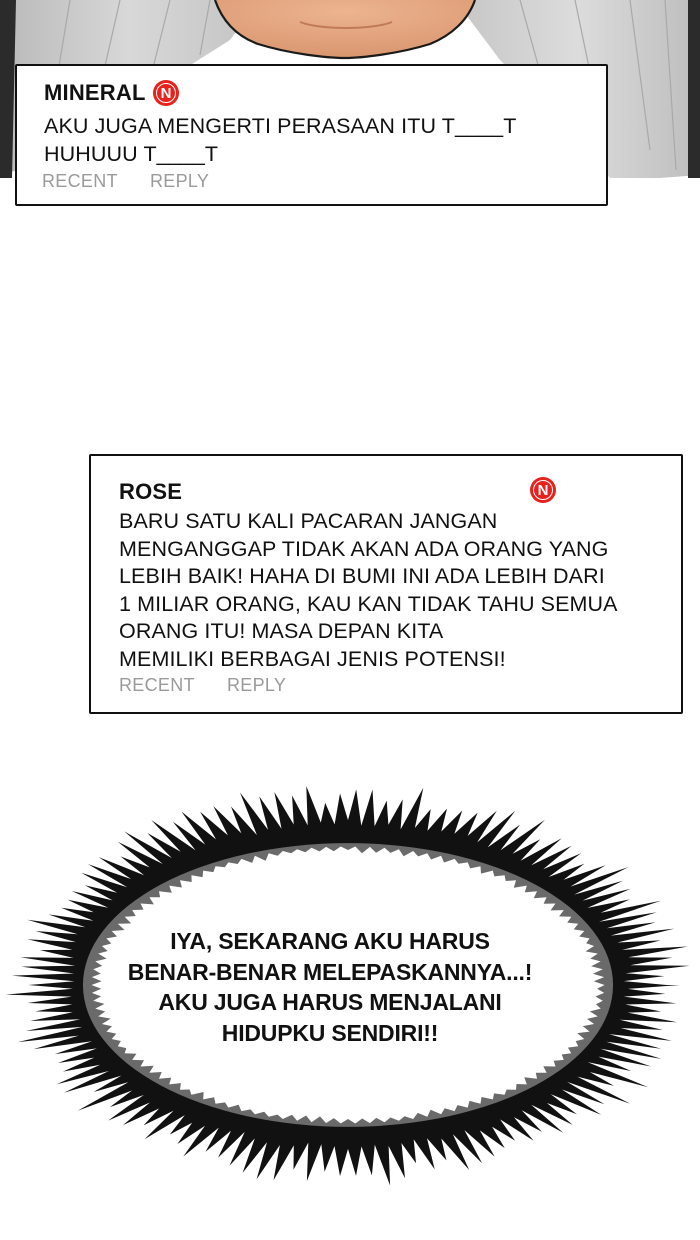  Describe the element at coordinates (151, 491) in the screenshot. I see `comment-username: ROSE` at that location.